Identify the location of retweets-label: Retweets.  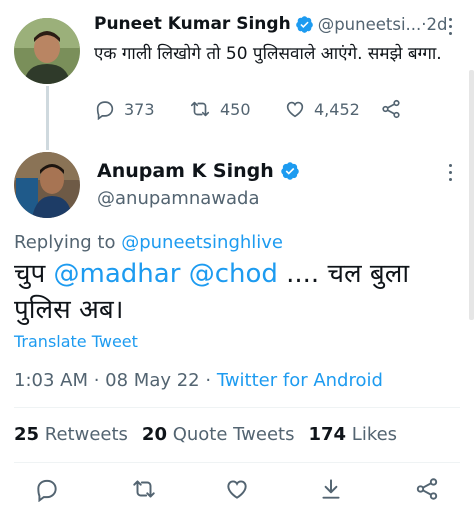
(83, 434).